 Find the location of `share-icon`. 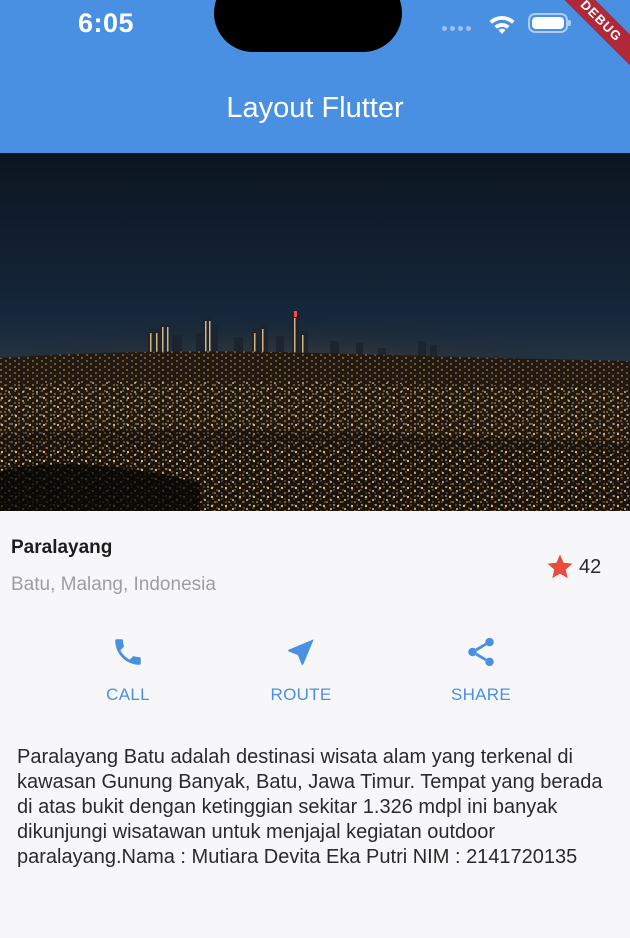

share-icon is located at coordinates (481, 652).